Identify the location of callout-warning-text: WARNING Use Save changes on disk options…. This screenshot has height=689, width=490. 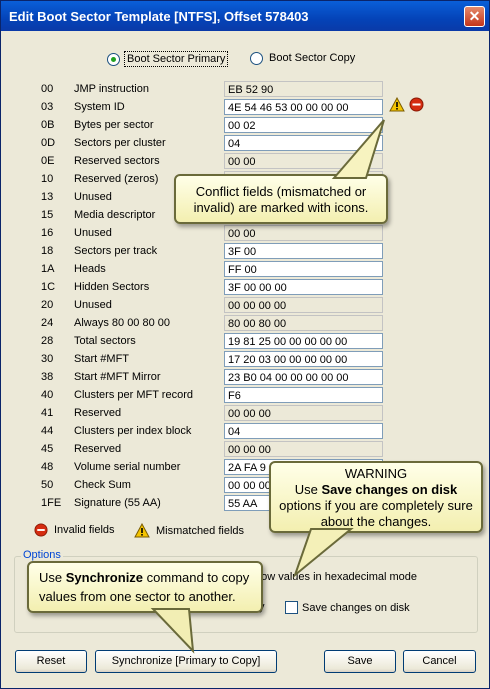
(376, 498).